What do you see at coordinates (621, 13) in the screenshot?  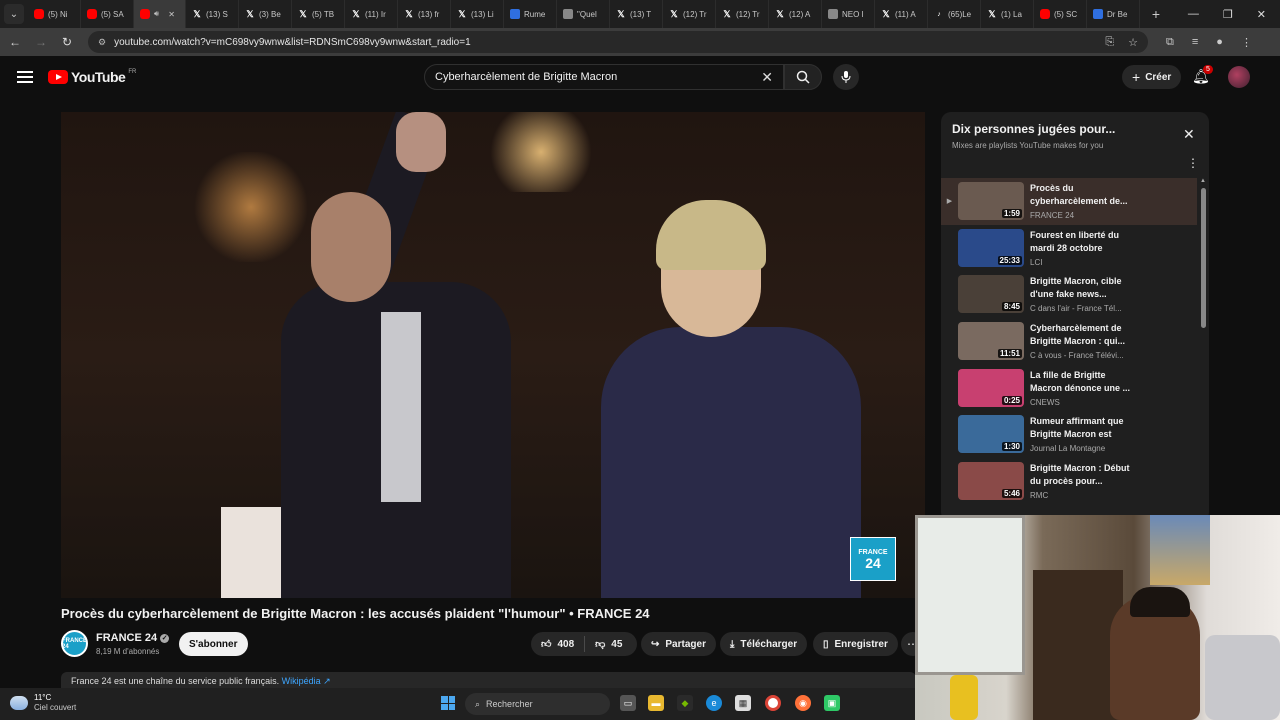 I see `x-favicon-icon: 𝕏` at bounding box center [621, 13].